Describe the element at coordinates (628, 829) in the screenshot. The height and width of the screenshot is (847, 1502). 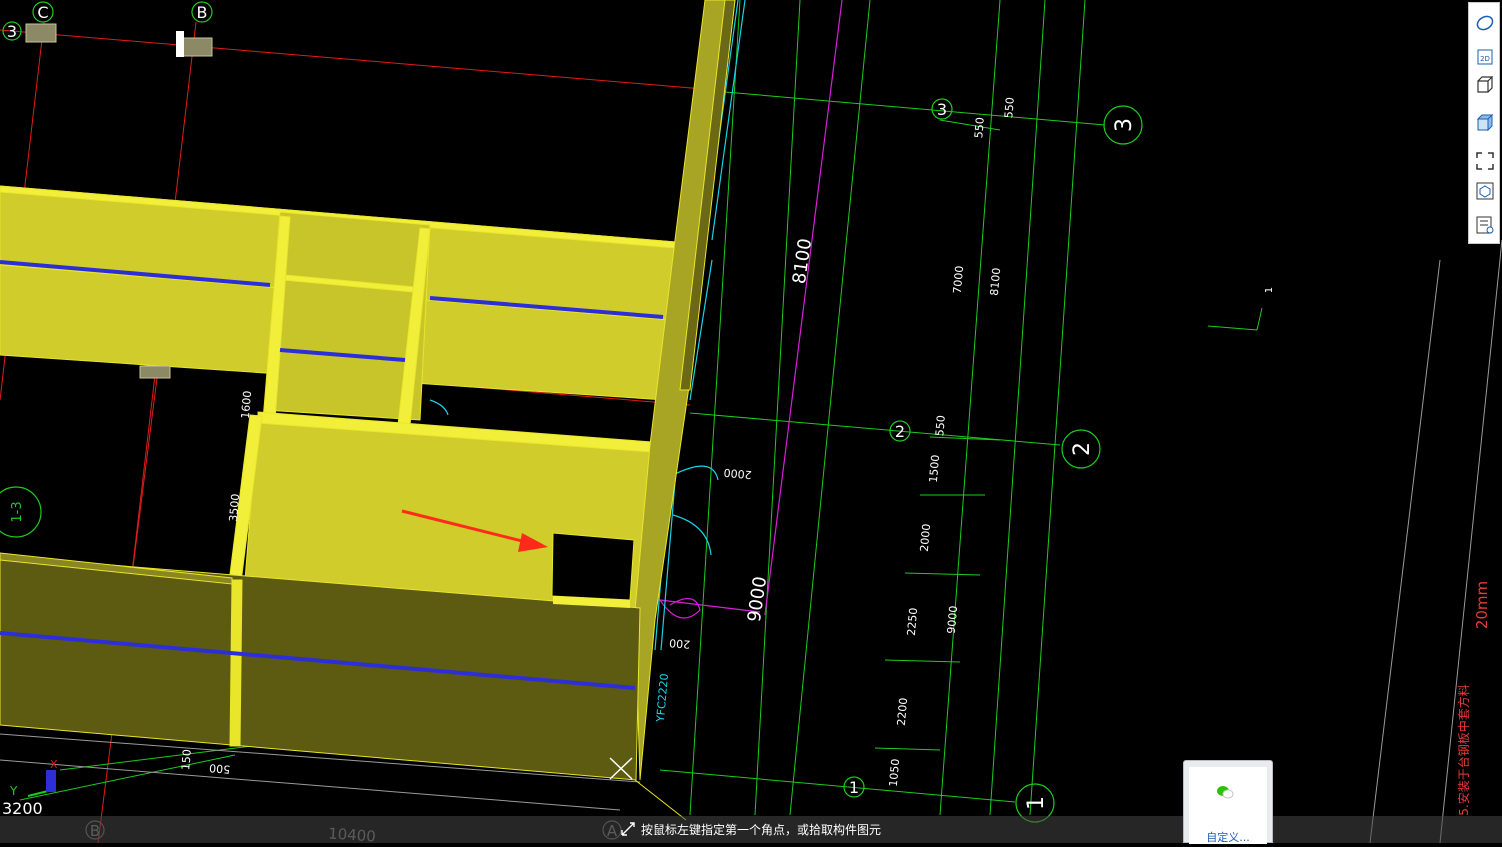
I see `crosshair-cursor-icon` at that location.